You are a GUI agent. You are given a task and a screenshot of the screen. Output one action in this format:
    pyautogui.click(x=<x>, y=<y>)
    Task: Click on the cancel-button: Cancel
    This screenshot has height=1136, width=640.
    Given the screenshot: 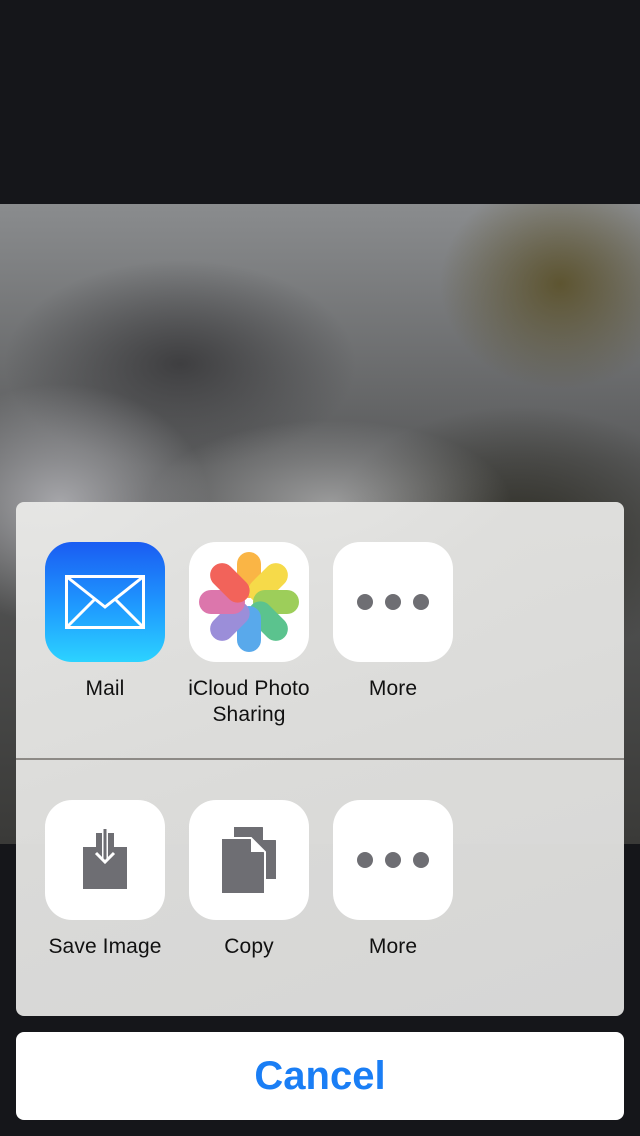 What is the action you would take?
    pyautogui.click(x=320, y=1076)
    